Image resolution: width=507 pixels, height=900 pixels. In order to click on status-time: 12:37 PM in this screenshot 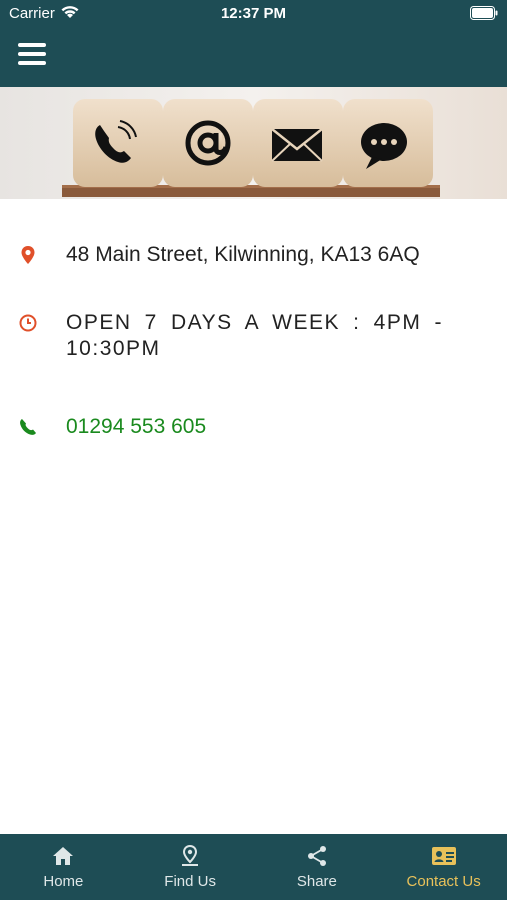, I will do `click(253, 13)`.